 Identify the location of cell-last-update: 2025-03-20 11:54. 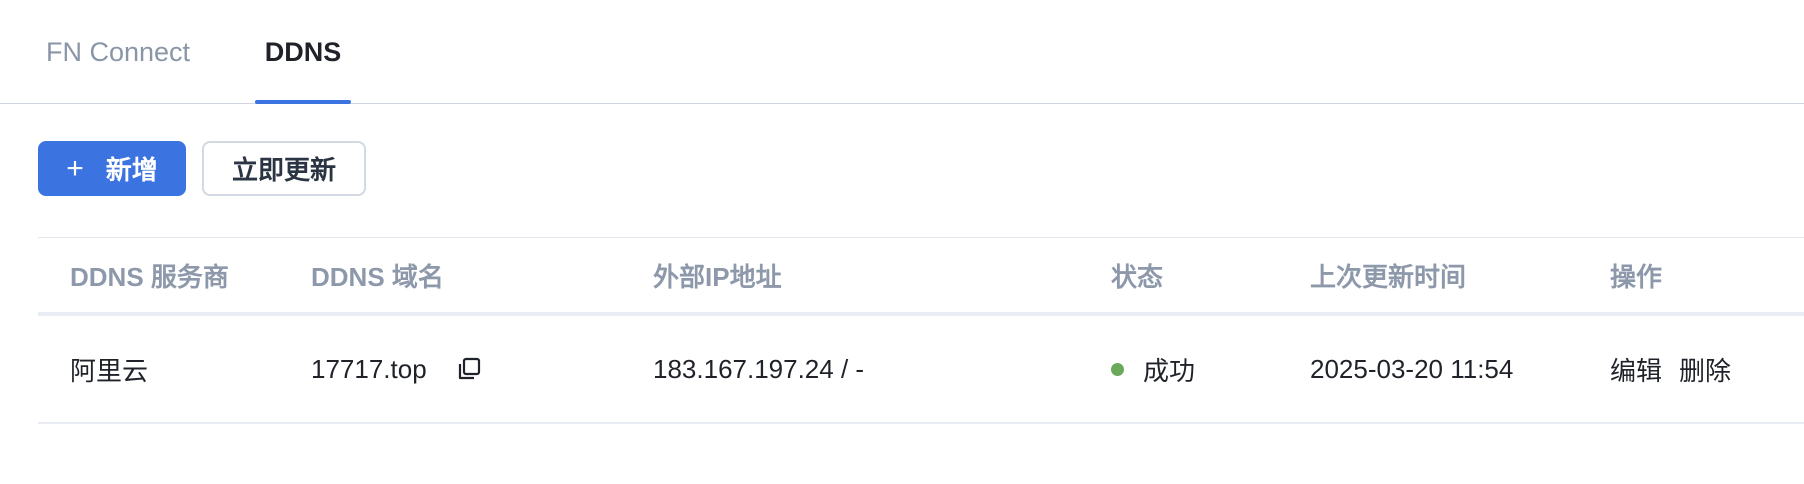
(1412, 368).